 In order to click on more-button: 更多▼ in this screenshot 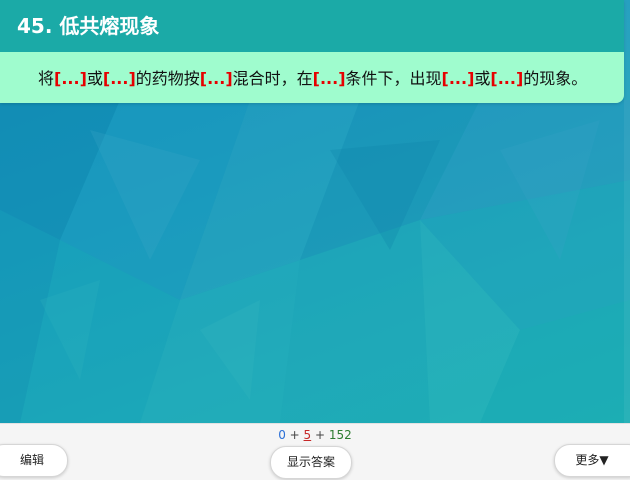, I will do `click(592, 460)`.